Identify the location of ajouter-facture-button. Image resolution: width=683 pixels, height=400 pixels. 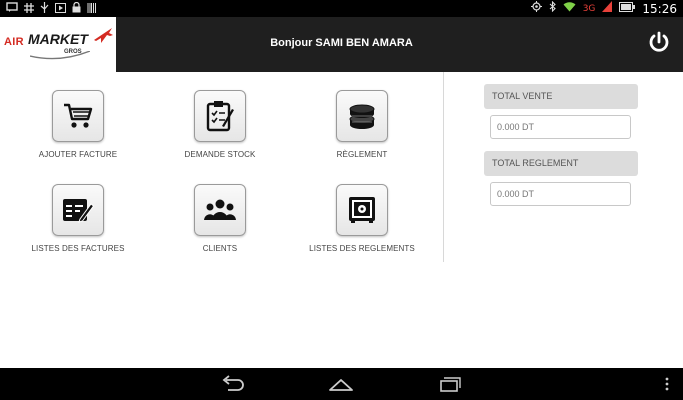
(78, 116).